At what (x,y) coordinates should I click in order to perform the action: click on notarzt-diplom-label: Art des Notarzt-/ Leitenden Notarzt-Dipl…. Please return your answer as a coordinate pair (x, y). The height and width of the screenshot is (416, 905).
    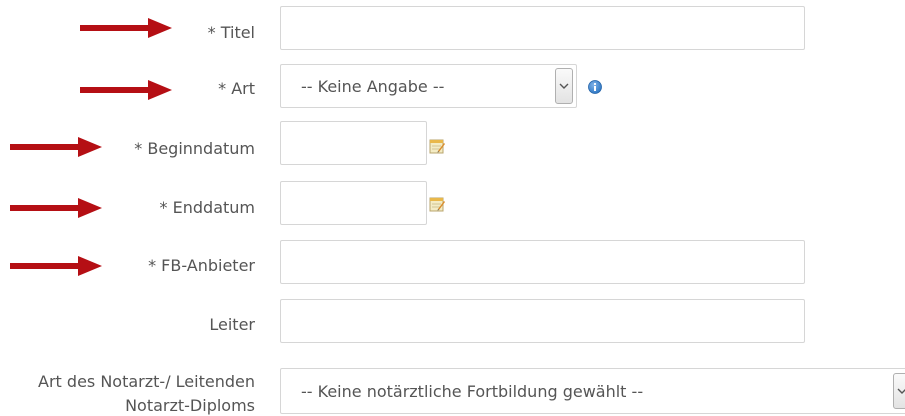
    Looking at the image, I should click on (127, 393).